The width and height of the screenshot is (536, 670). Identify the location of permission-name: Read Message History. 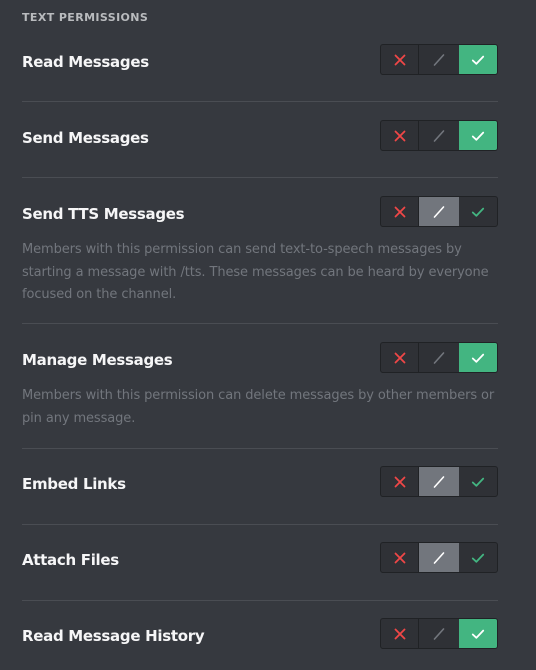
(113, 636).